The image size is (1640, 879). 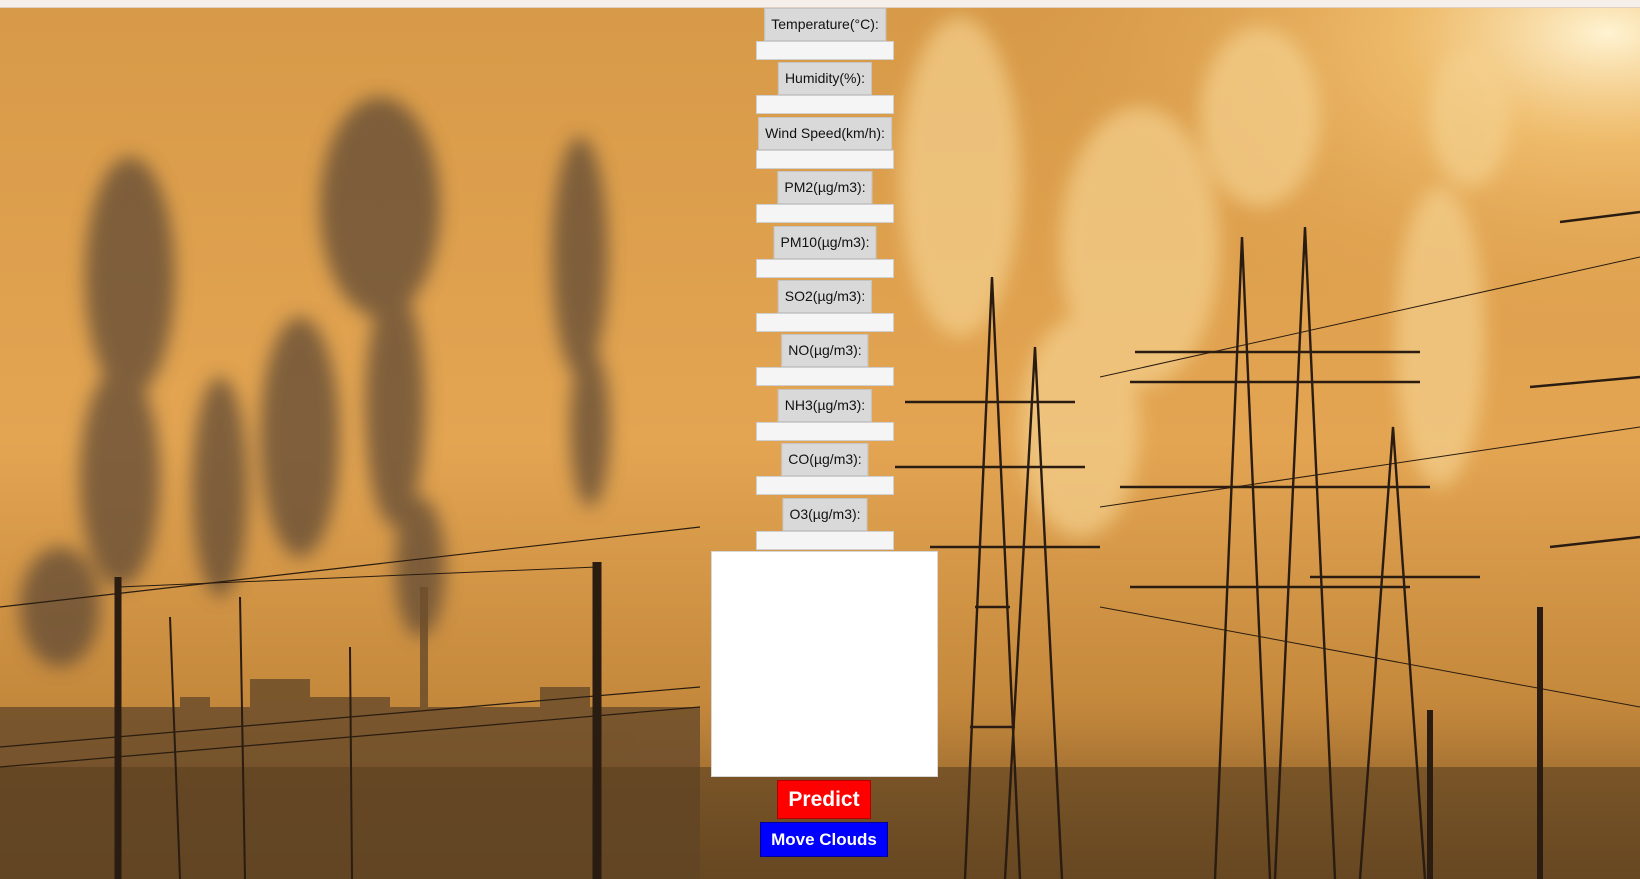 I want to click on wind-speed-input, so click(x=825, y=159).